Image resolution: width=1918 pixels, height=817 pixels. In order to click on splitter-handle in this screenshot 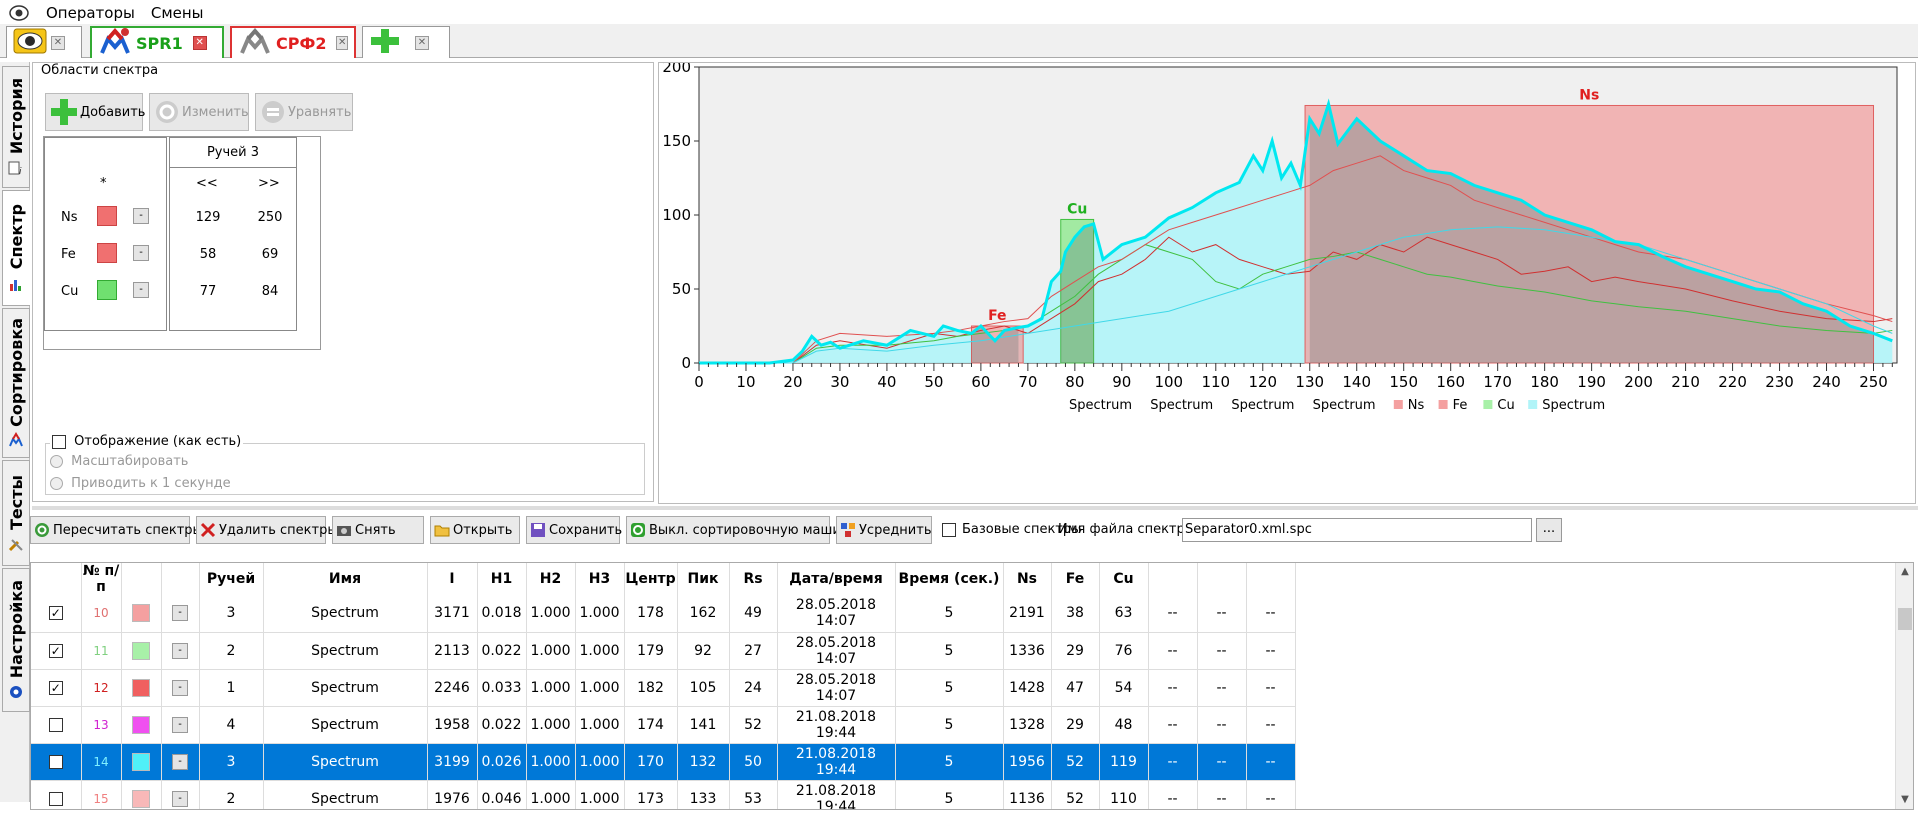, I will do `click(975, 508)`.